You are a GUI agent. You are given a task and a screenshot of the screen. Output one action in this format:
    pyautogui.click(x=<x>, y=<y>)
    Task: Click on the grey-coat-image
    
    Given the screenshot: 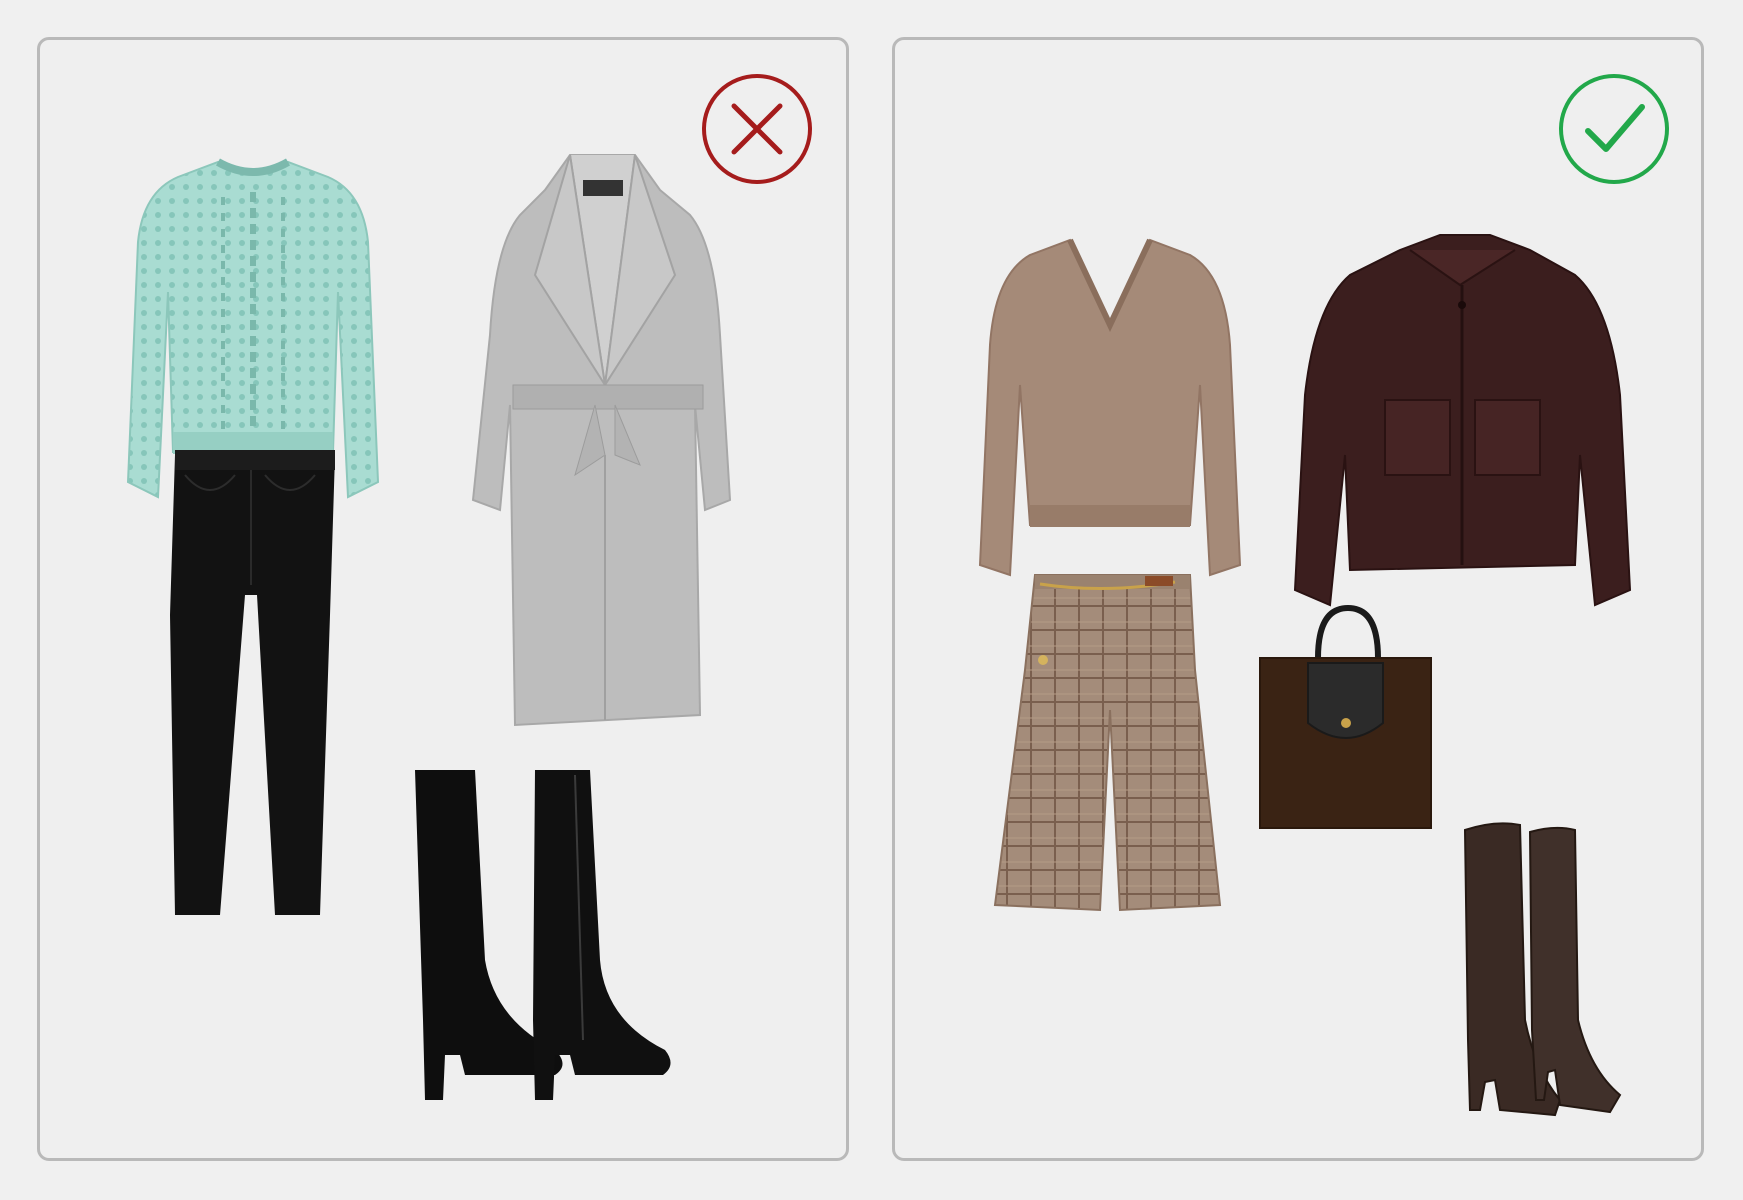 What is the action you would take?
    pyautogui.click(x=605, y=442)
    